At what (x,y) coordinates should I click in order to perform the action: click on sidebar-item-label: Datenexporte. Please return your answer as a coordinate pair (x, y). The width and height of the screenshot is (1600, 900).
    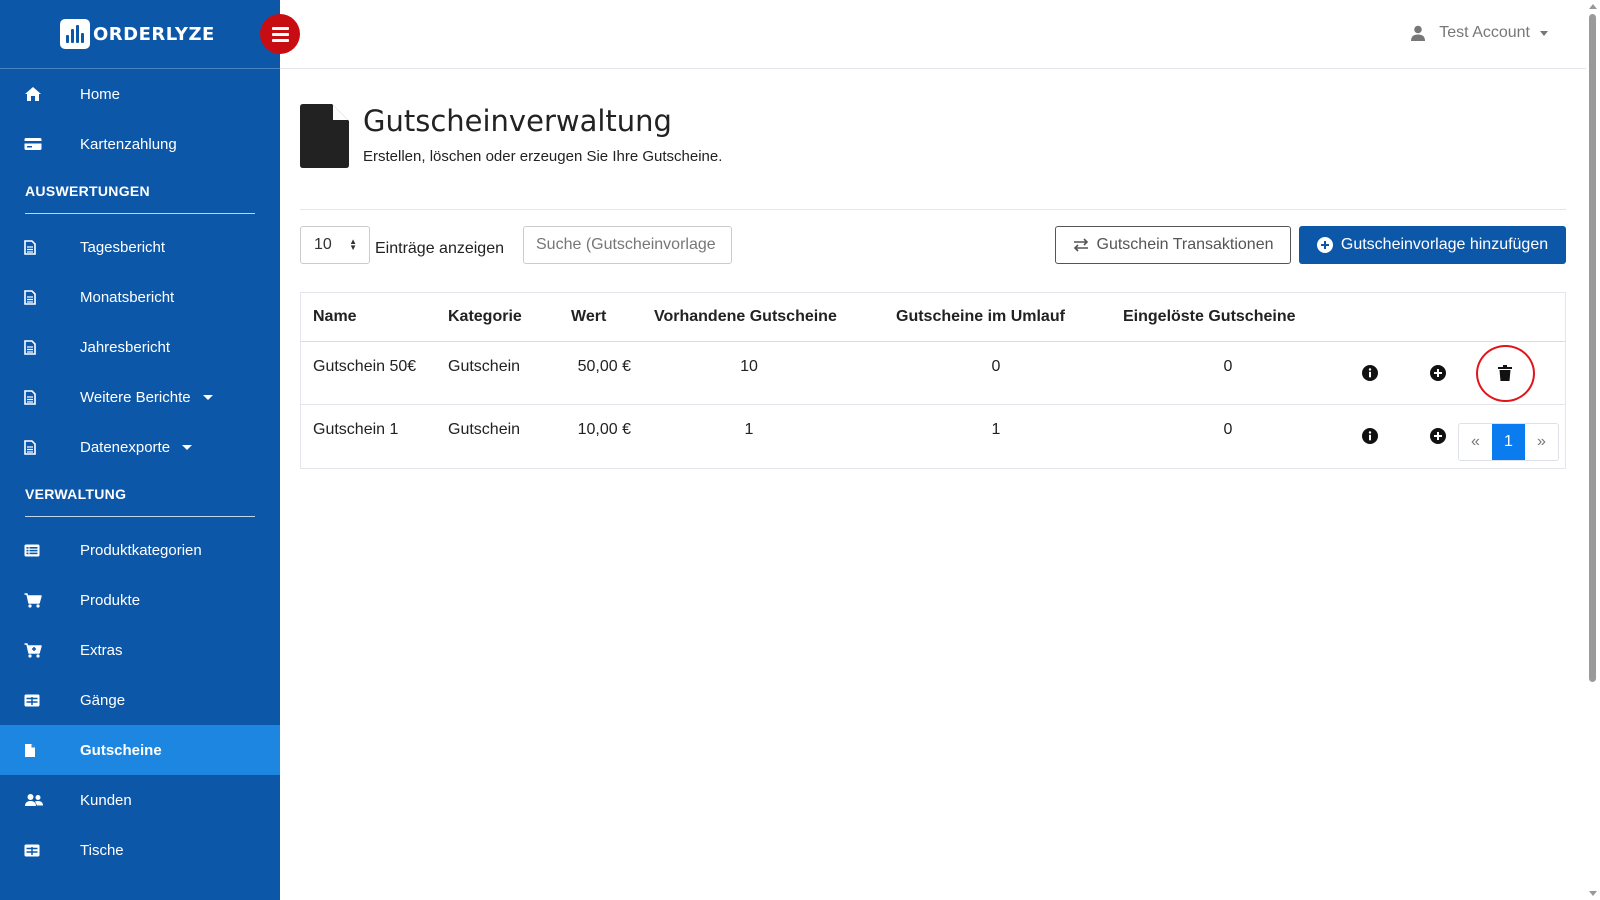
    Looking at the image, I should click on (125, 447).